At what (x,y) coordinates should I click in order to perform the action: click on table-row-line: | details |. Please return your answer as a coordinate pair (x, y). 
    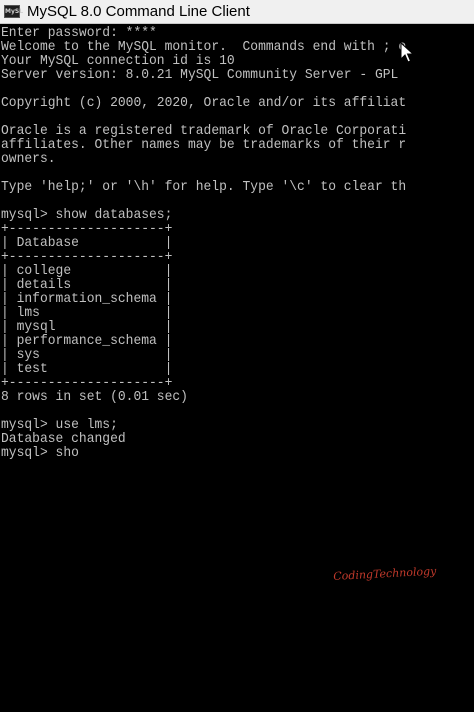
    Looking at the image, I should click on (87, 285).